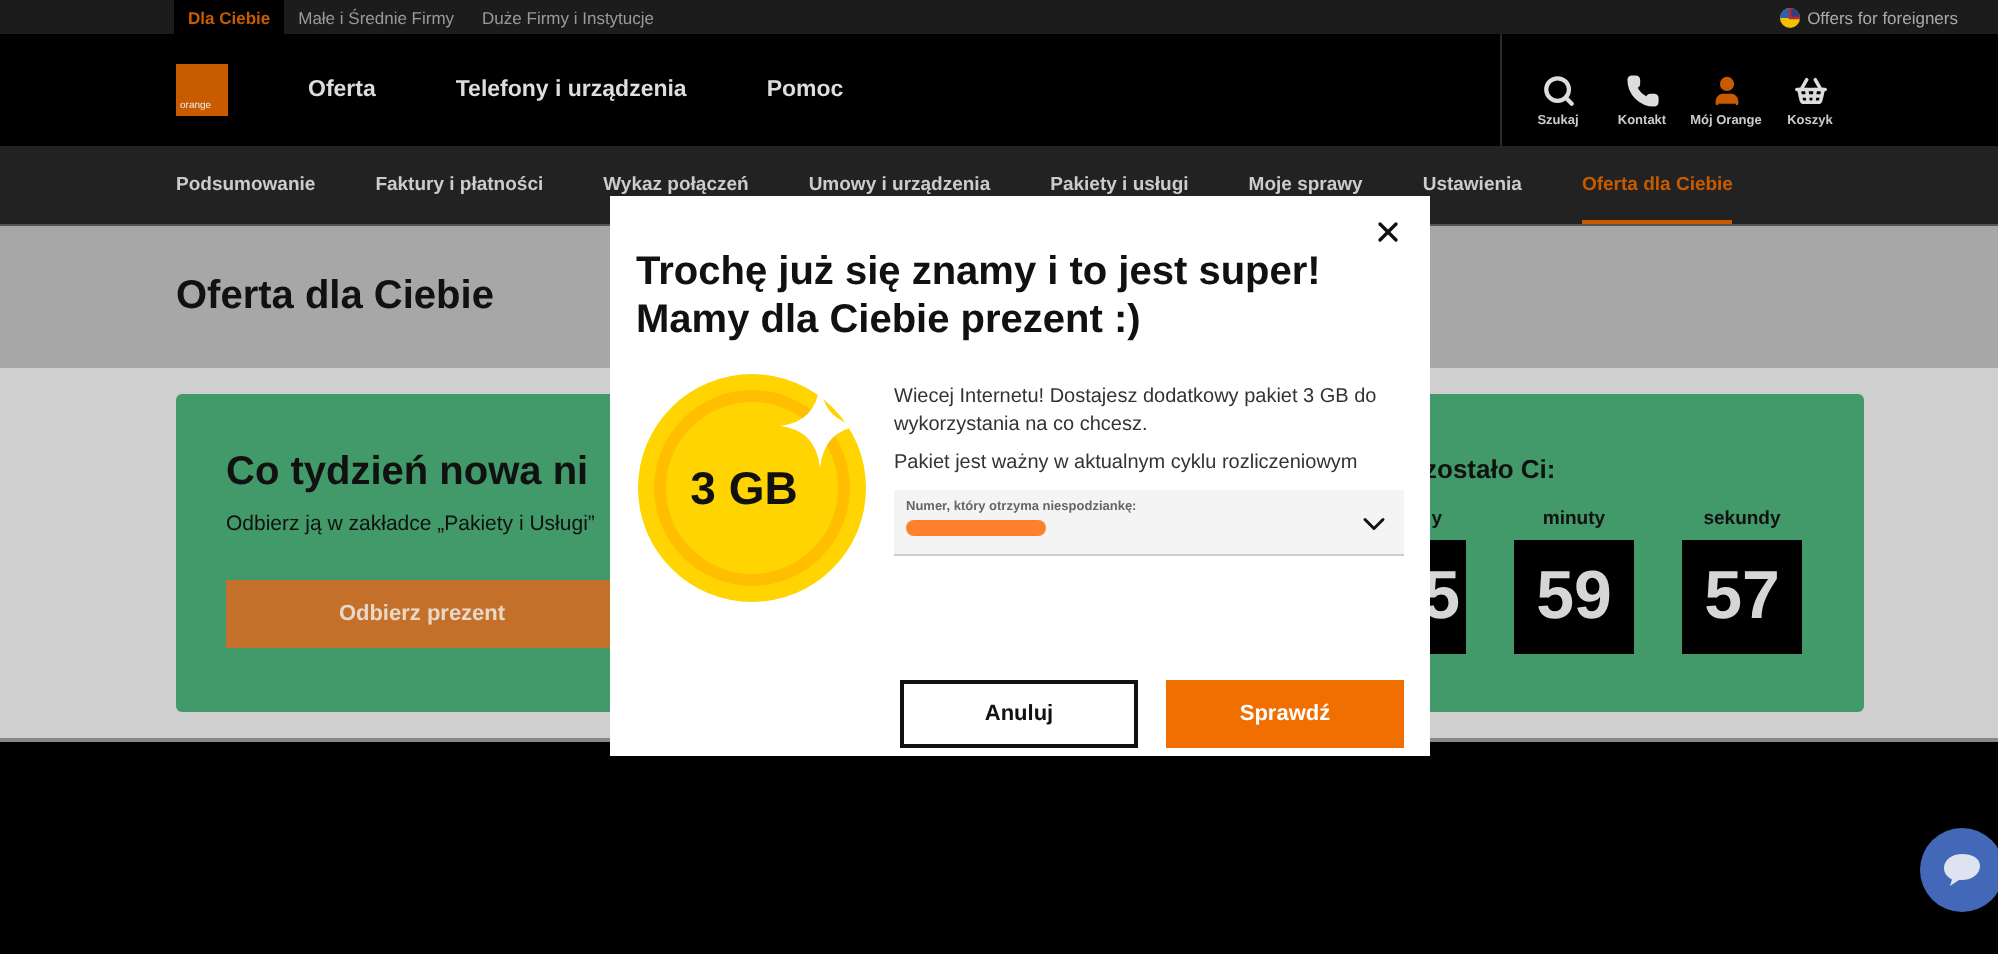 This screenshot has width=1998, height=954. I want to click on coin-label: 3 GB, so click(744, 488).